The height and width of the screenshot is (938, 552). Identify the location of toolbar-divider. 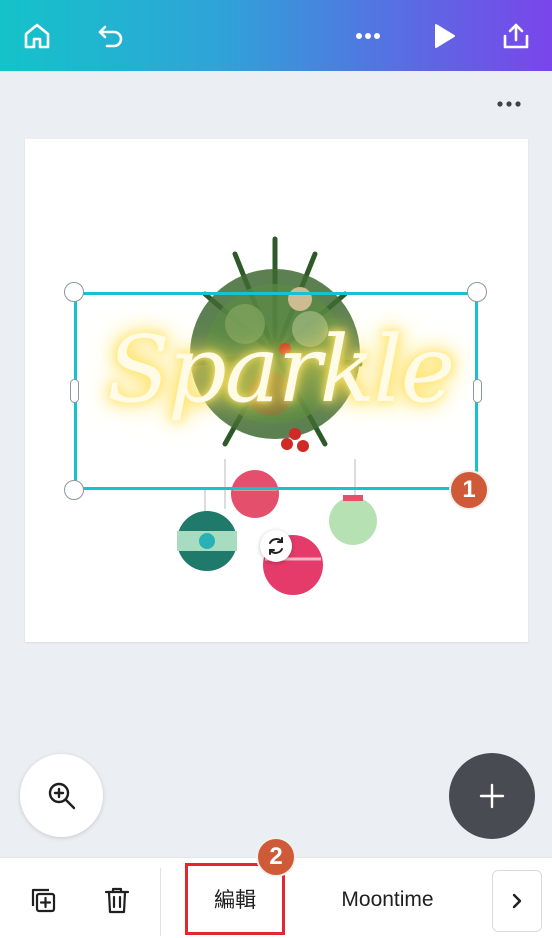
(160, 902).